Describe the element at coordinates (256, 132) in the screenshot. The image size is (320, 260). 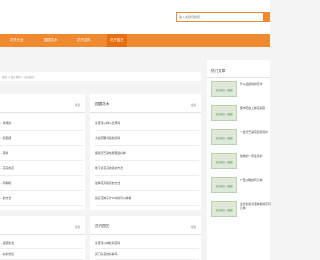
I see `article-title: 一盆天竺葵花如何养护` at that location.